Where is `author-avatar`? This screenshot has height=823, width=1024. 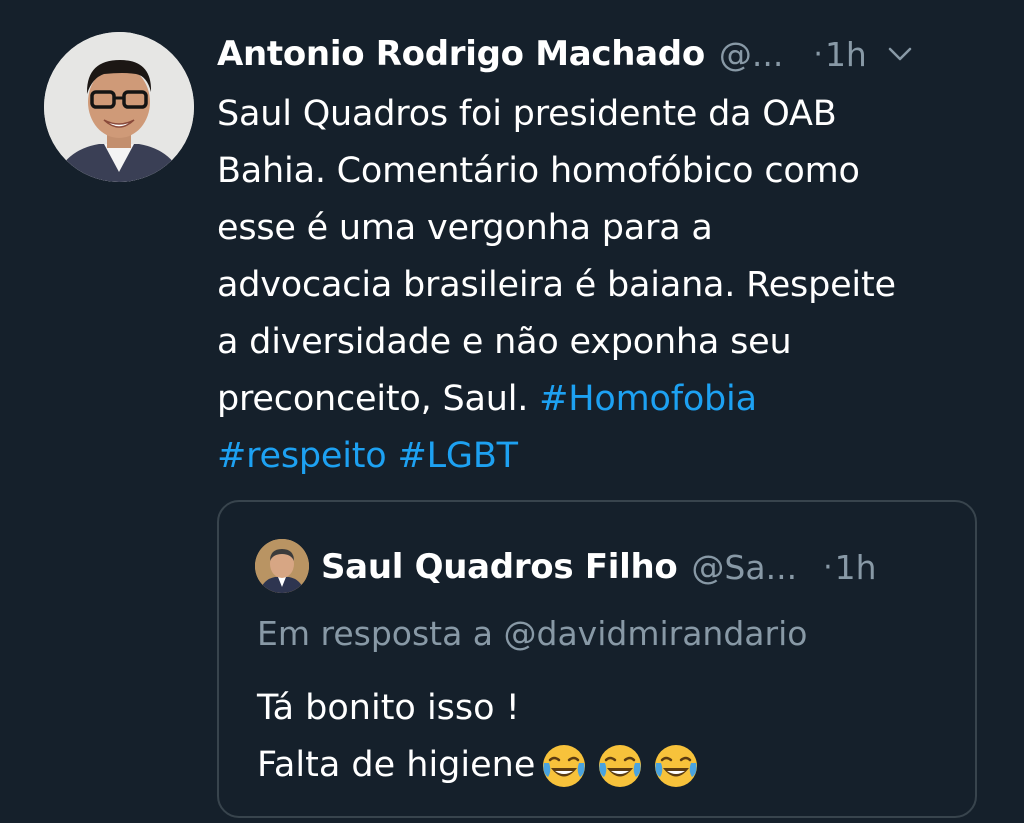
author-avatar is located at coordinates (119, 107).